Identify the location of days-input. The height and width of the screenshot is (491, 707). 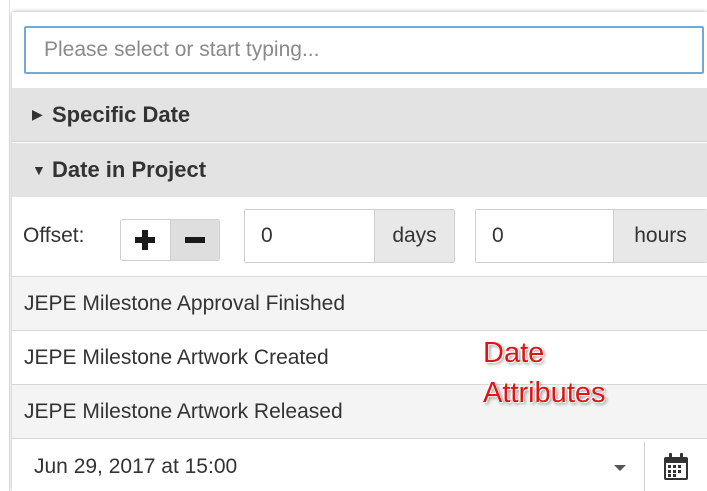
(309, 236).